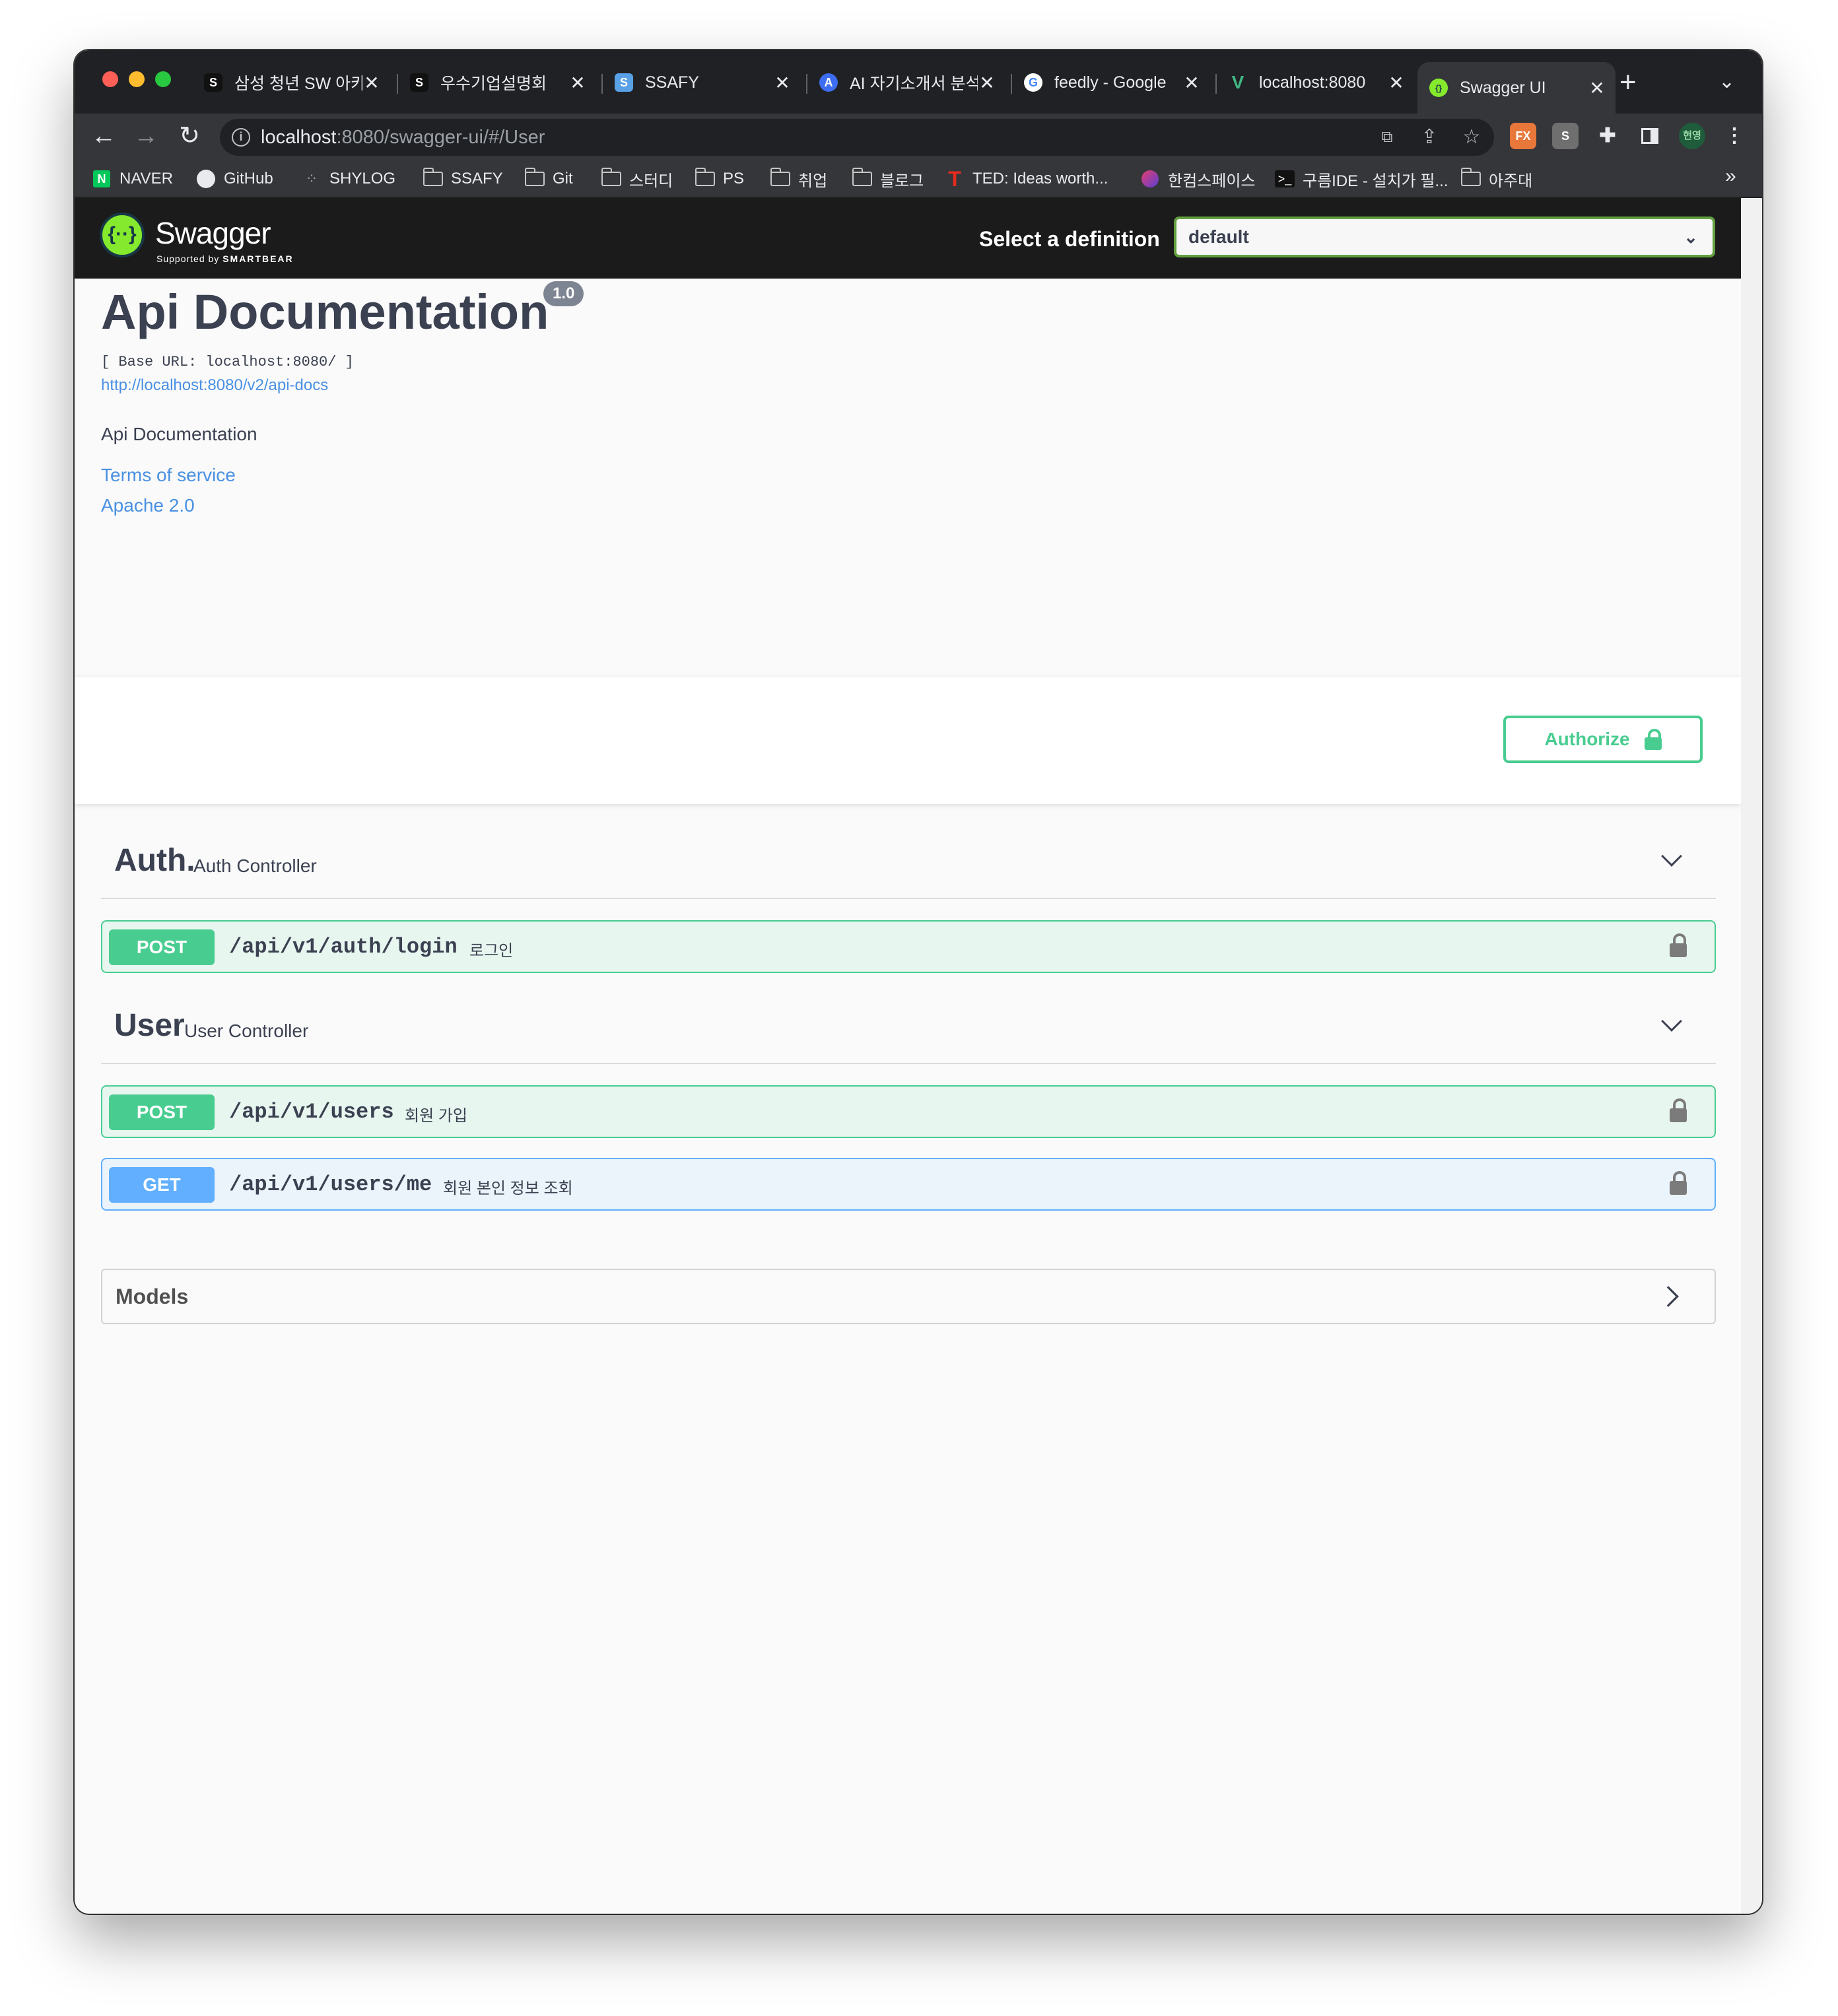 The image size is (1838, 2016). I want to click on tab-title: localhost:8080, so click(1313, 82).